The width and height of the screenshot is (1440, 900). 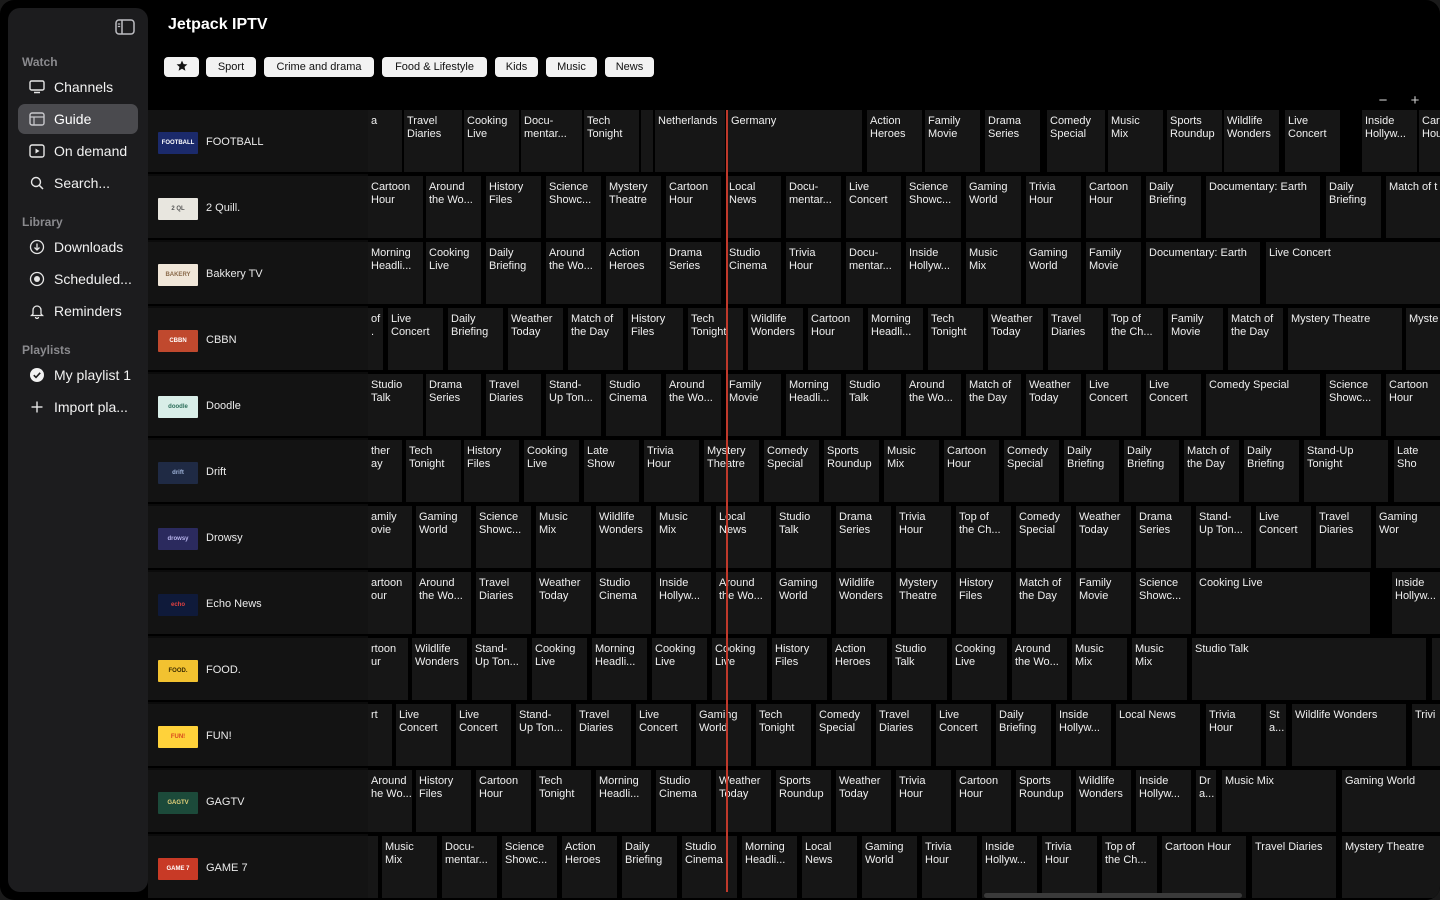 I want to click on nav-item-on-demand: On demand, so click(x=78, y=151).